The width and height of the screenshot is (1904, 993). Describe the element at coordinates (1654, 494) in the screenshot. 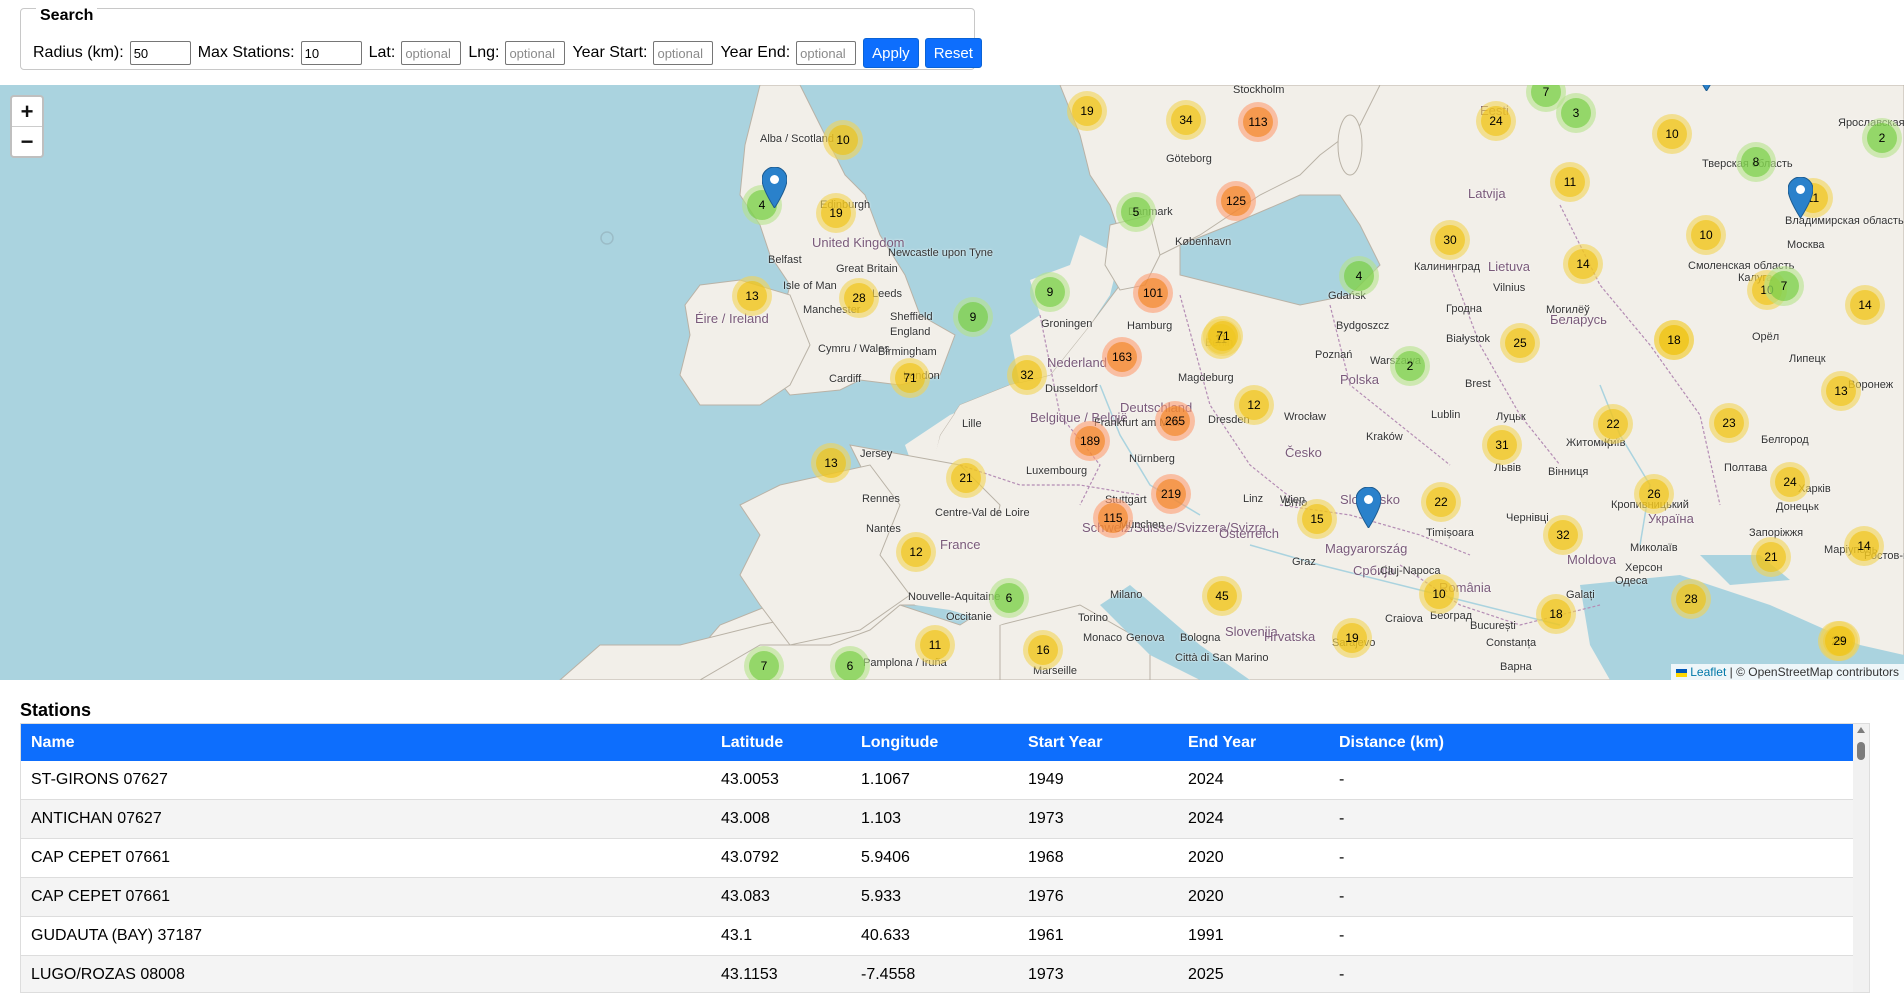

I see `station-cluster: 26` at that location.